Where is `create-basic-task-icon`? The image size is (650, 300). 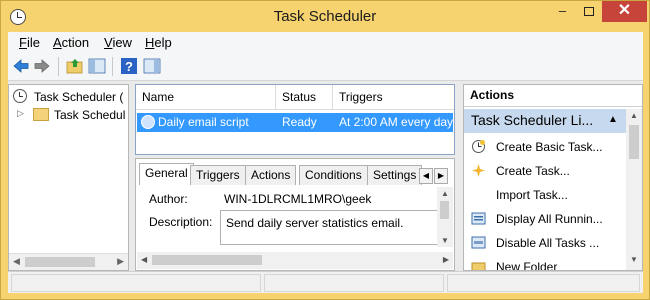
create-basic-task-icon is located at coordinates (478, 146).